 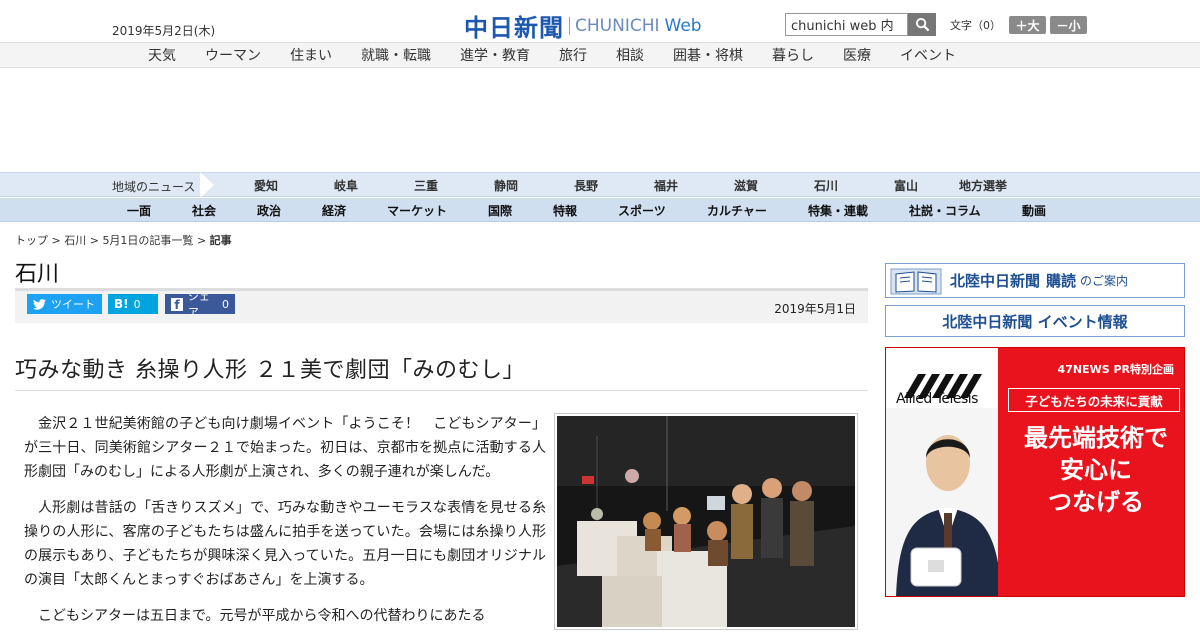 I want to click on region-nav: 地域のニュース 愛知 岐阜 三重 静岡 長野 福井 滋賀 石川 富山 地方選挙, so click(x=600, y=185).